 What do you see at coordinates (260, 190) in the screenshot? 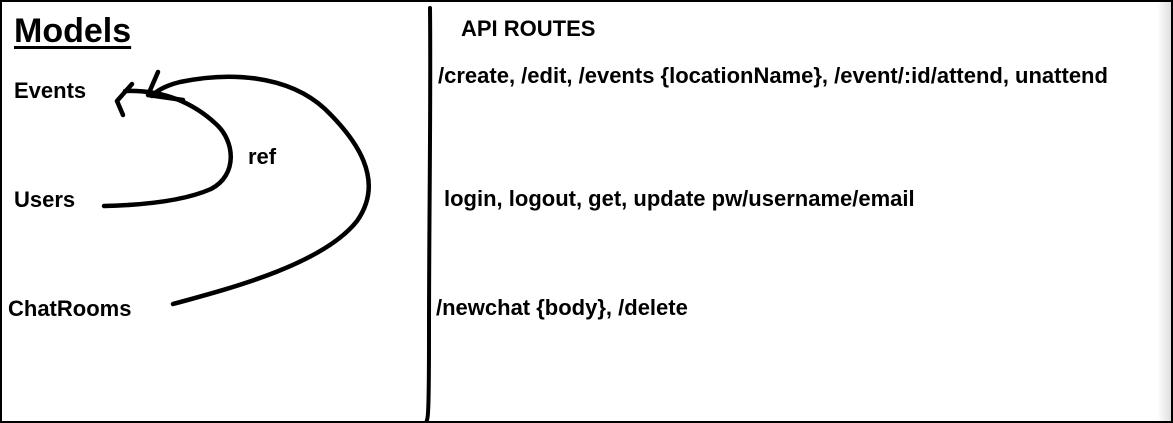
I see `chatrooms-to-events-ref-arrow` at bounding box center [260, 190].